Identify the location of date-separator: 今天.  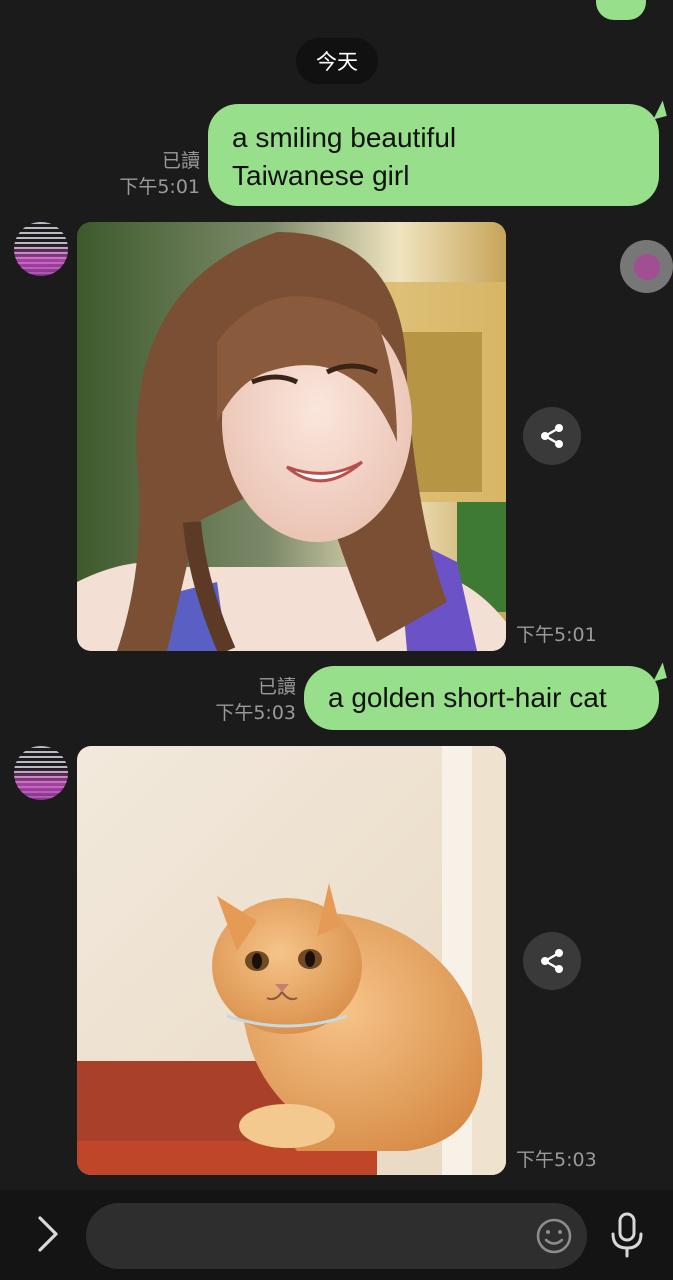
(337, 61).